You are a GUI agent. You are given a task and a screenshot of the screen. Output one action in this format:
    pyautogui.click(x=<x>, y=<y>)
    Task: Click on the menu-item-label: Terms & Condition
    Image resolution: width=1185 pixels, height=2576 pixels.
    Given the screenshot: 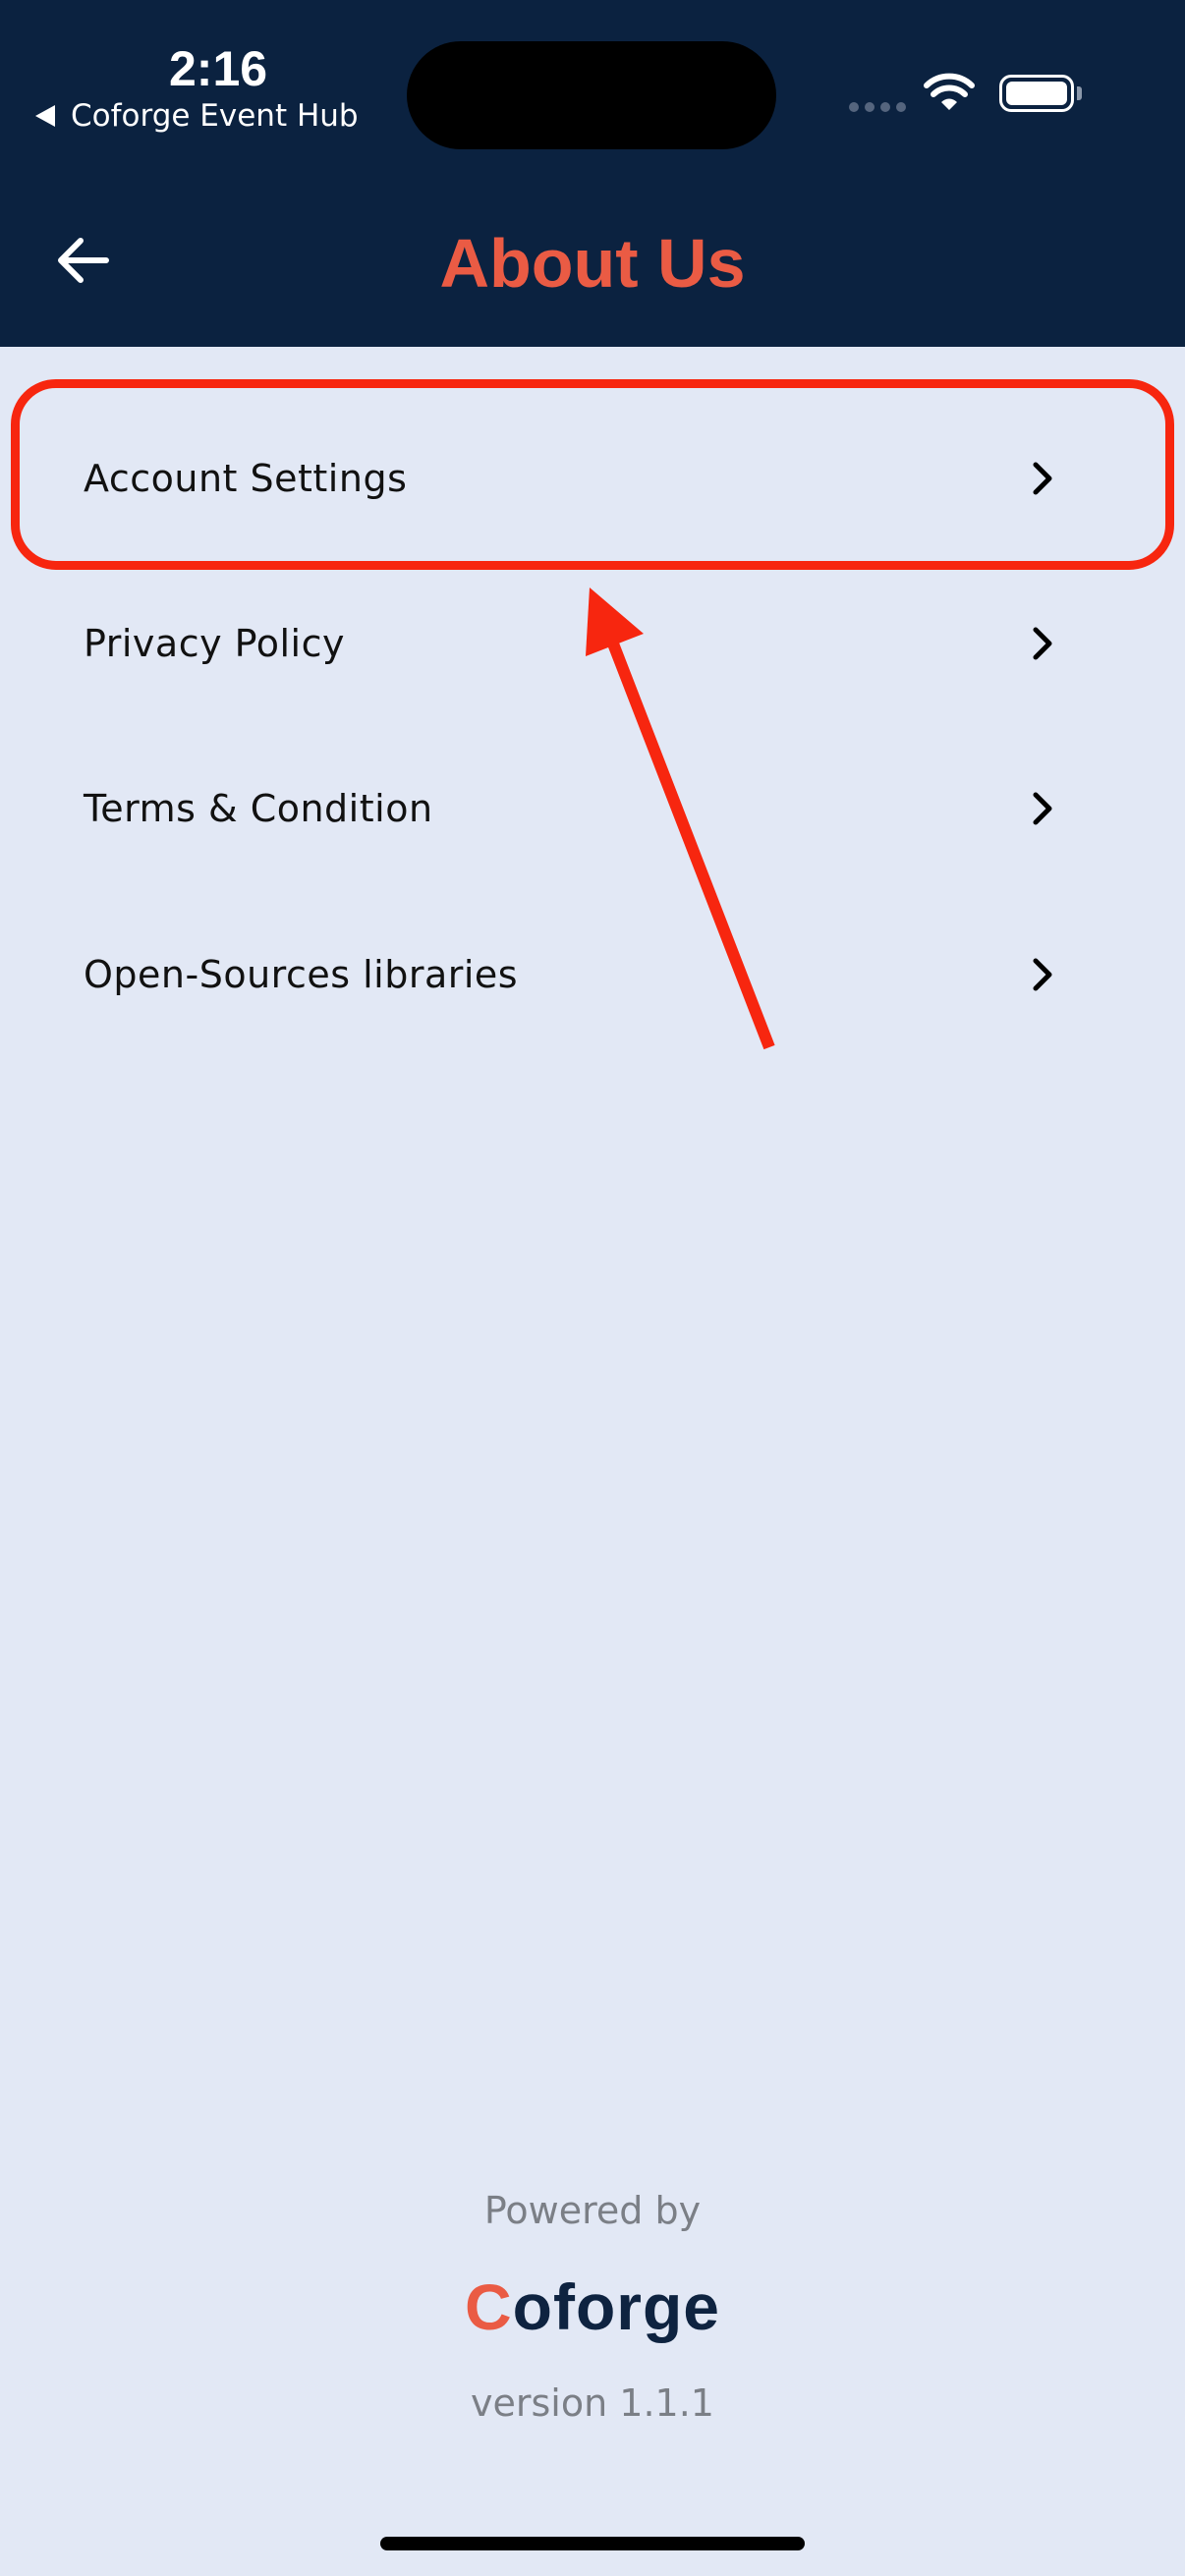 What is the action you would take?
    pyautogui.click(x=258, y=808)
    